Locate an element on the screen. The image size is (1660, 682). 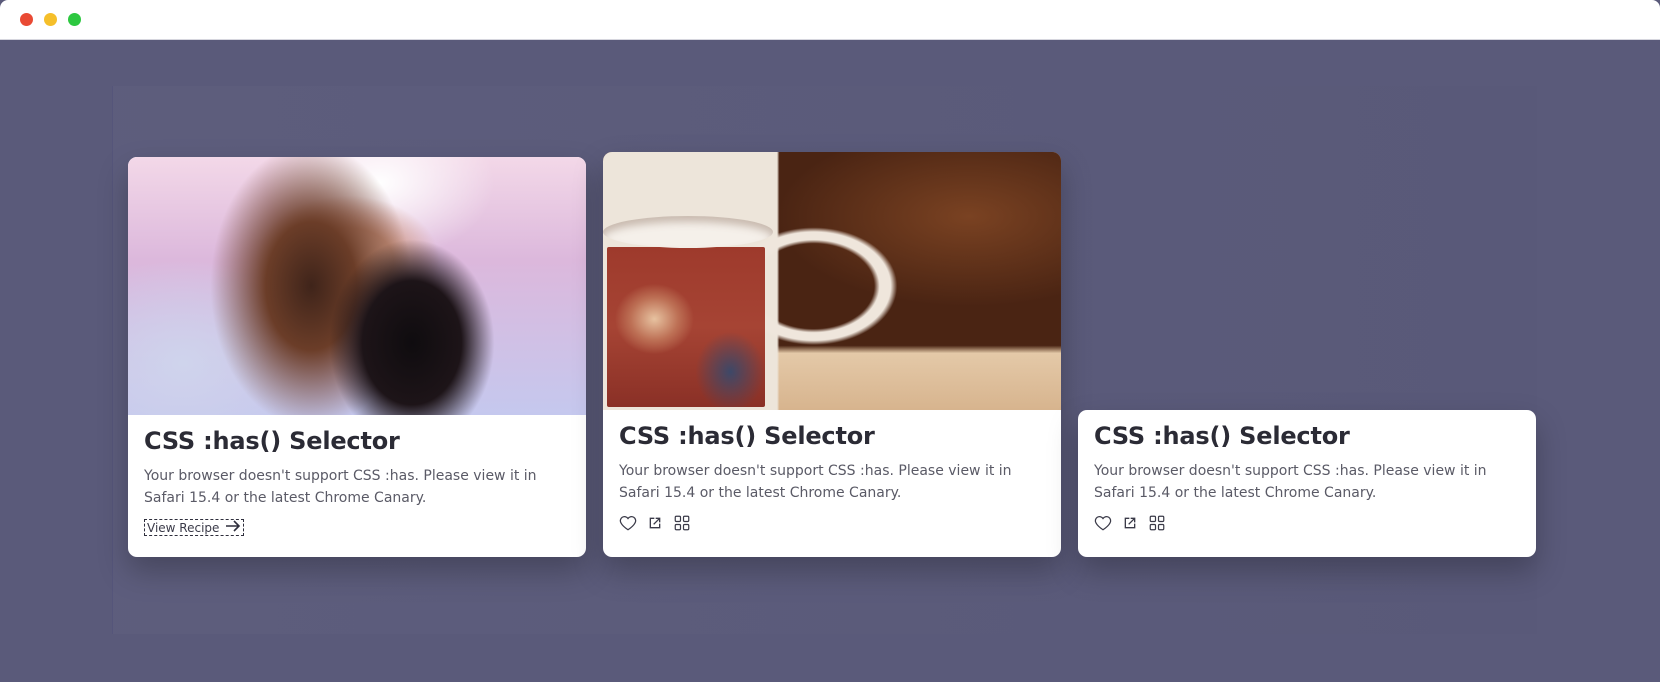
card-image-mug is located at coordinates (832, 281).